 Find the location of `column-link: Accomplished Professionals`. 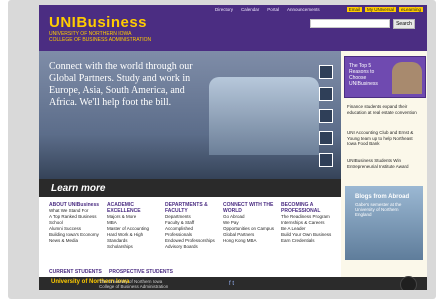

column-link: Accomplished Professionals is located at coordinates (191, 232).